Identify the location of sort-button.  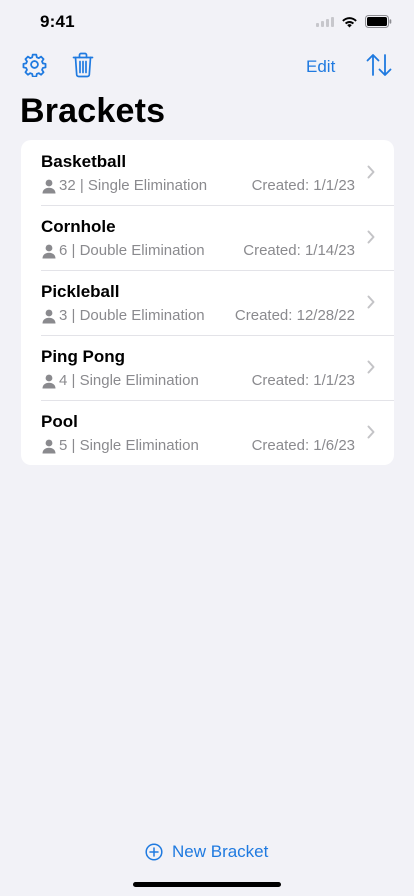
(379, 67).